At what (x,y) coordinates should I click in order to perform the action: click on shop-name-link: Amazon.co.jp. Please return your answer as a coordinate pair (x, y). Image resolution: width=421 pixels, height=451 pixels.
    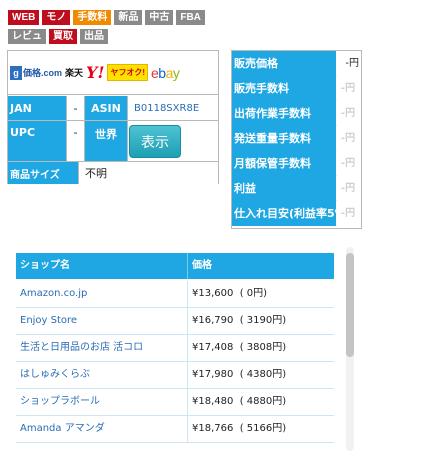
    Looking at the image, I should click on (53, 294).